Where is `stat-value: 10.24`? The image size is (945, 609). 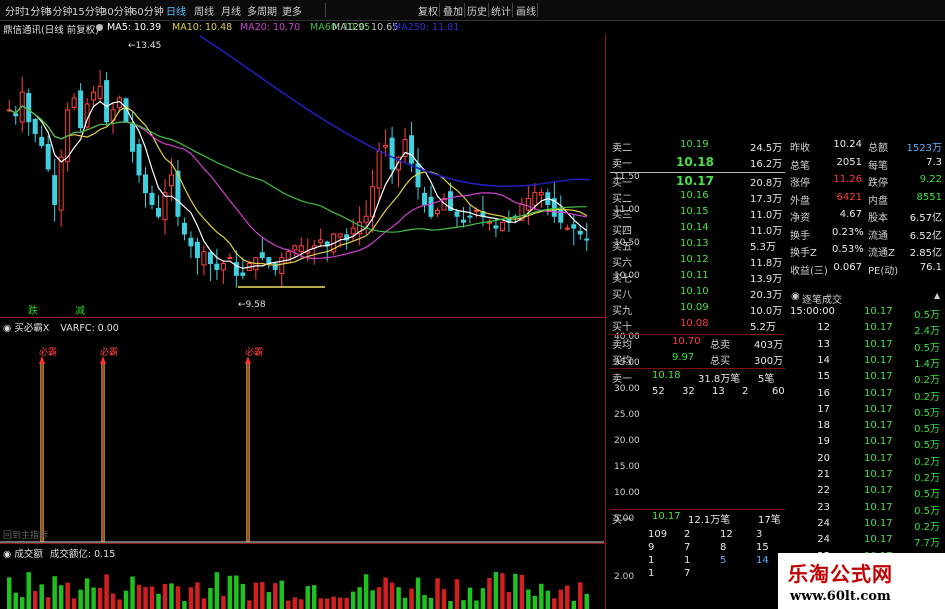 stat-value: 10.24 is located at coordinates (847, 144).